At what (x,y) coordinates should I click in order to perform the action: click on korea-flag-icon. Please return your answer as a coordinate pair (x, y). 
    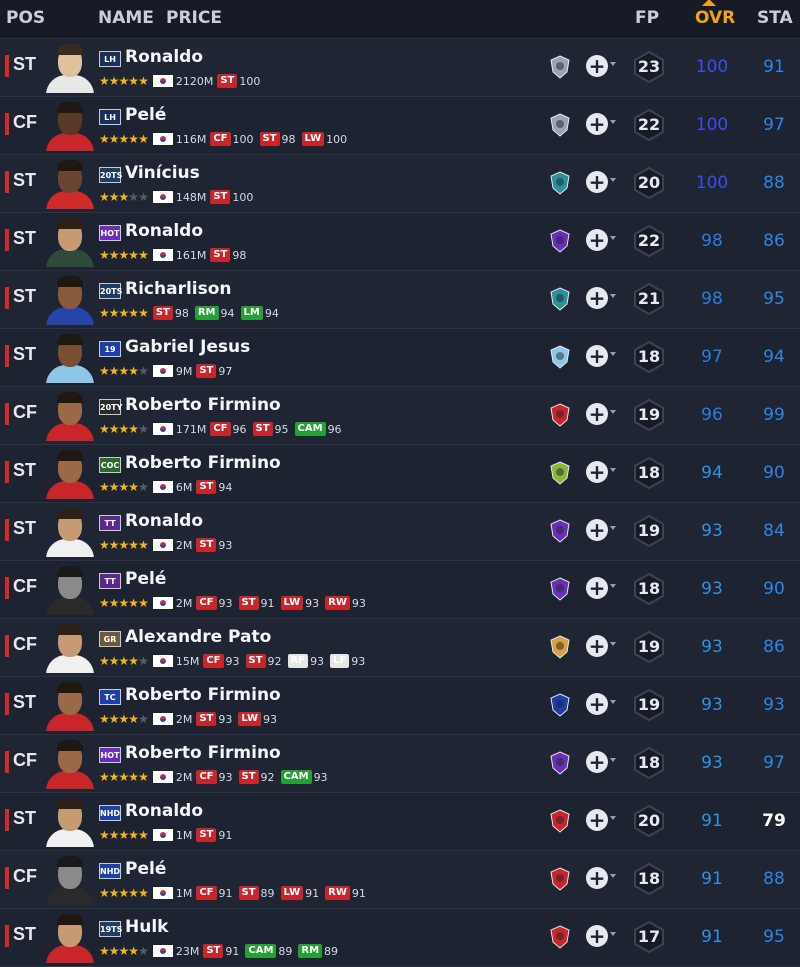
    Looking at the image, I should click on (162, 661).